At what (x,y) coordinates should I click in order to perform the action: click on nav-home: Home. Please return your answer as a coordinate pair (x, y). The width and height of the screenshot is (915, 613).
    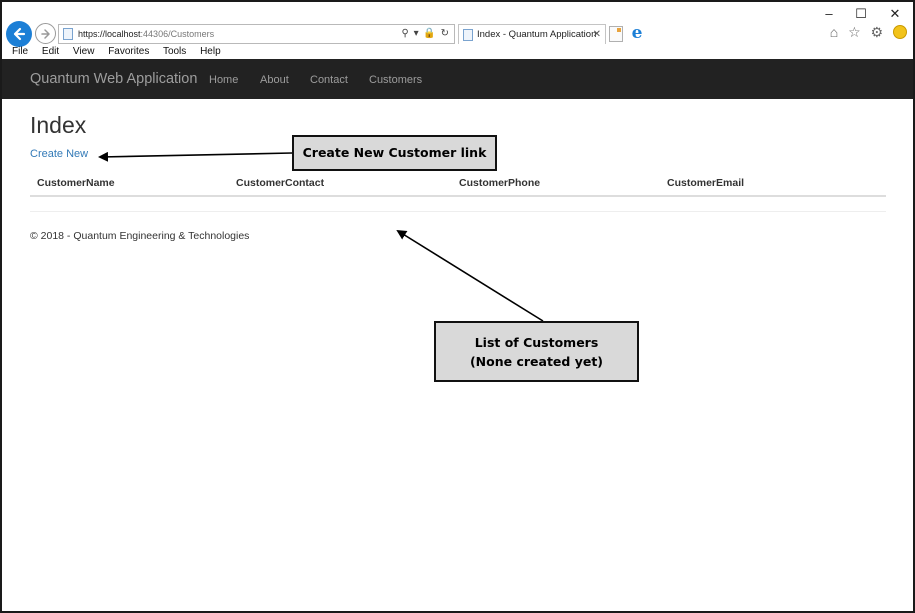
    Looking at the image, I should click on (223, 80).